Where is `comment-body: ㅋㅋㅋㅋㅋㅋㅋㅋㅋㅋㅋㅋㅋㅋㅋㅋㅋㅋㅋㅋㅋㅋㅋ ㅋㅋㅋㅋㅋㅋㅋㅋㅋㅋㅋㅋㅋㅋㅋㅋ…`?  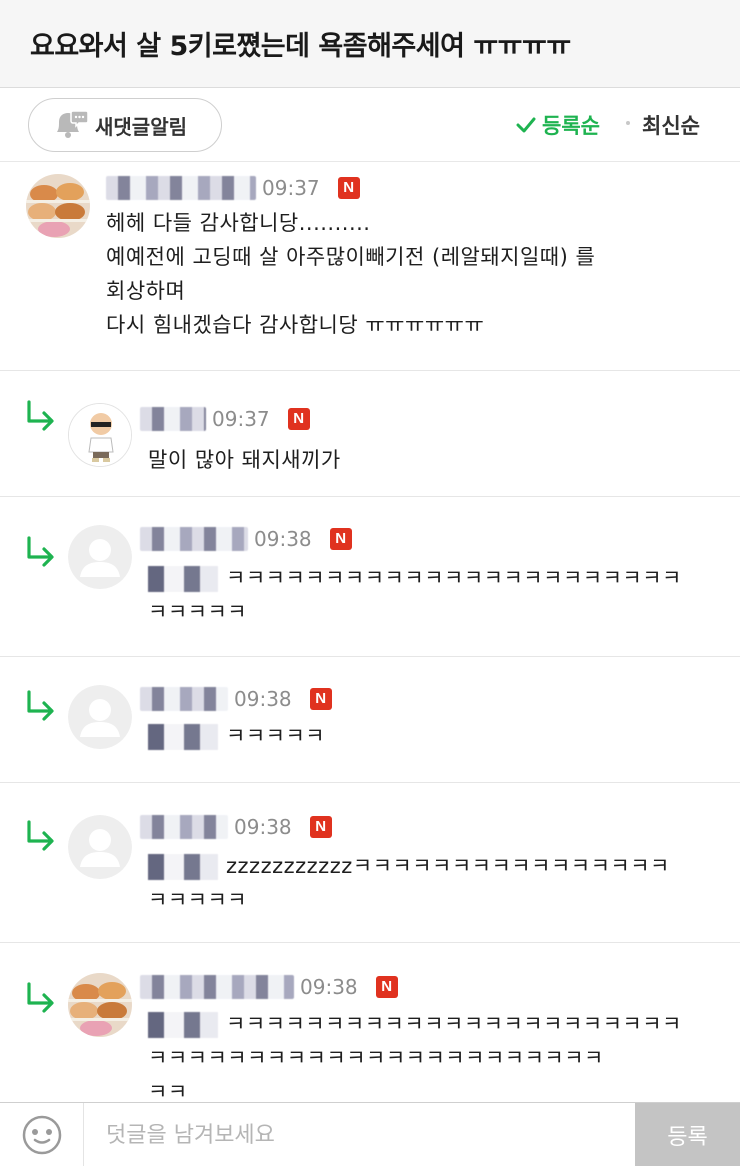
comment-body: ㅋㅋㅋㅋㅋㅋㅋㅋㅋㅋㅋㅋㅋㅋㅋㅋㅋㅋㅋㅋㅋㅋㅋ ㅋㅋㅋㅋㅋㅋㅋㅋㅋㅋㅋㅋㅋㅋㅋㅋ… is located at coordinates (415, 1058).